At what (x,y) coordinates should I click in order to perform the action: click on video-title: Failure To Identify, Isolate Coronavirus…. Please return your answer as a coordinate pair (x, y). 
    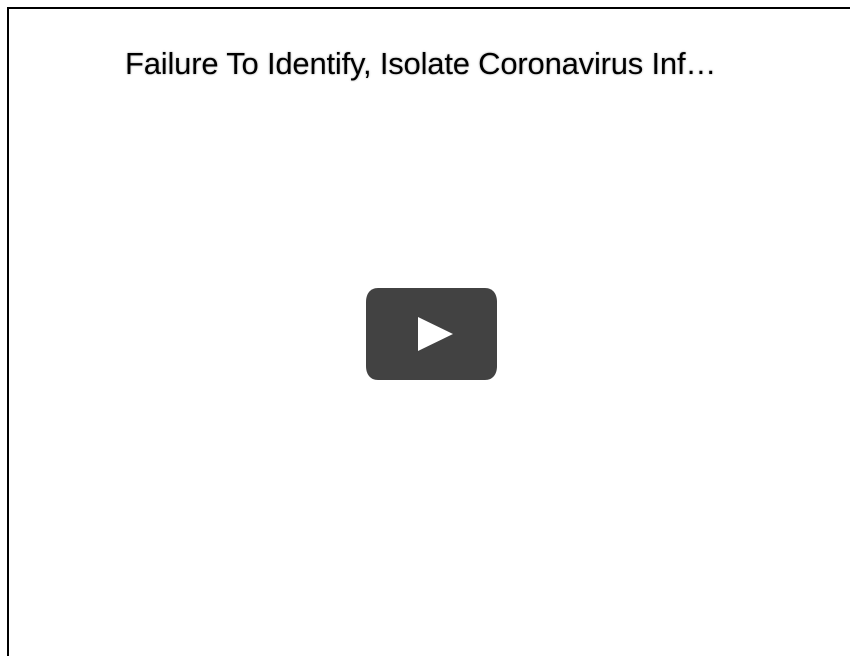
    Looking at the image, I should click on (475, 64).